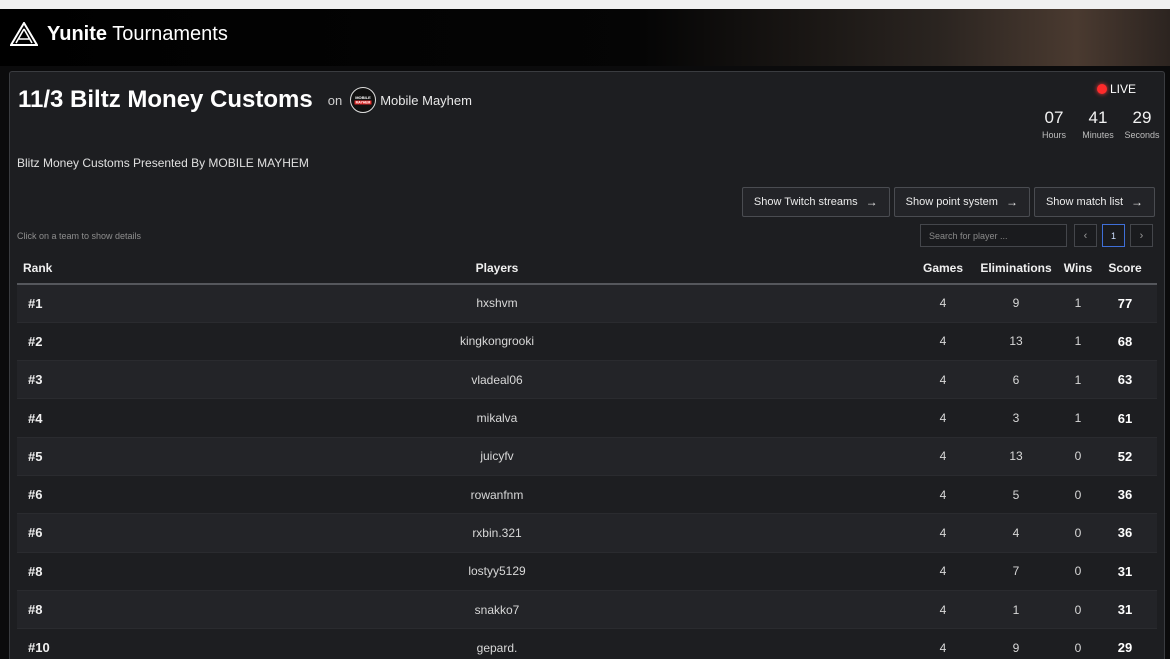 This screenshot has width=1170, height=659. What do you see at coordinates (1125, 303) in the screenshot?
I see `score-cell: 77` at bounding box center [1125, 303].